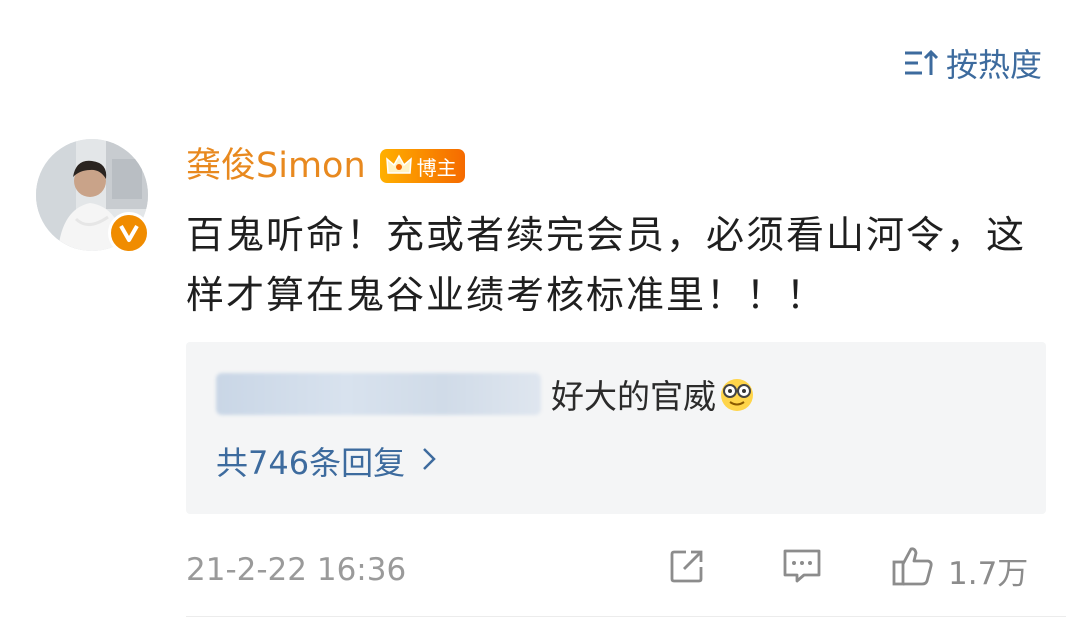 The image size is (1080, 631). What do you see at coordinates (436, 167) in the screenshot?
I see `badge-label: 博主` at bounding box center [436, 167].